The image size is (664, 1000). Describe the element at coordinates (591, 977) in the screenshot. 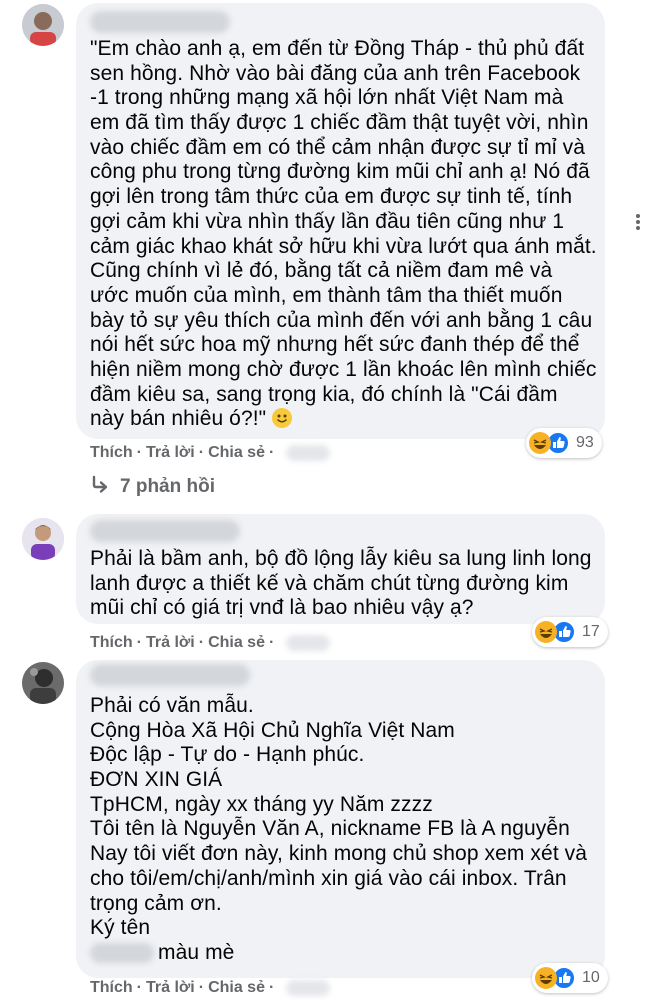

I see `reaction-count: 10` at that location.